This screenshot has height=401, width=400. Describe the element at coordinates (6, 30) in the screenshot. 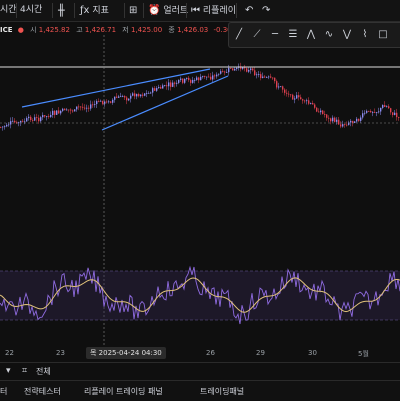

I see `symbol-label: ICE` at that location.